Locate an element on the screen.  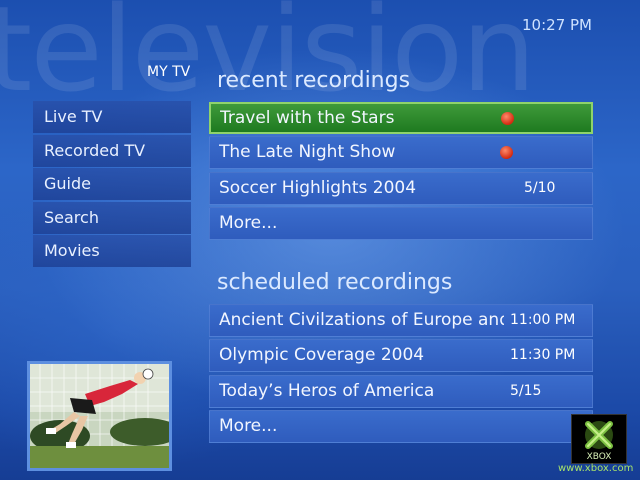
recording-row: Travel with the Stars is located at coordinates (401, 118).